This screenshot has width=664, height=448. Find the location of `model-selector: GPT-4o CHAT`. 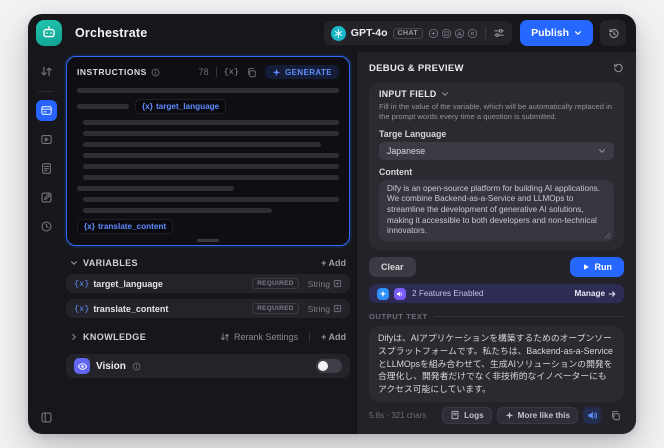

model-selector: GPT-4o CHAT is located at coordinates (418, 33).